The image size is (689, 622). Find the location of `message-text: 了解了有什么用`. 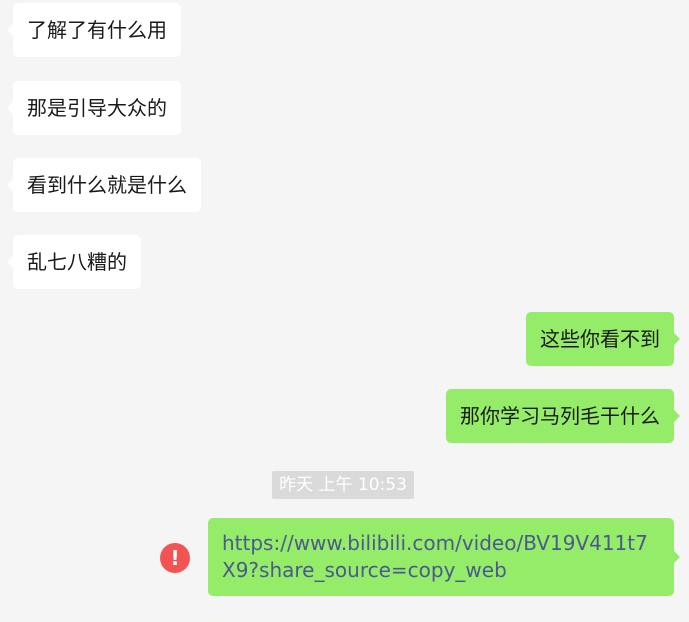

message-text: 了解了有什么用 is located at coordinates (97, 30).